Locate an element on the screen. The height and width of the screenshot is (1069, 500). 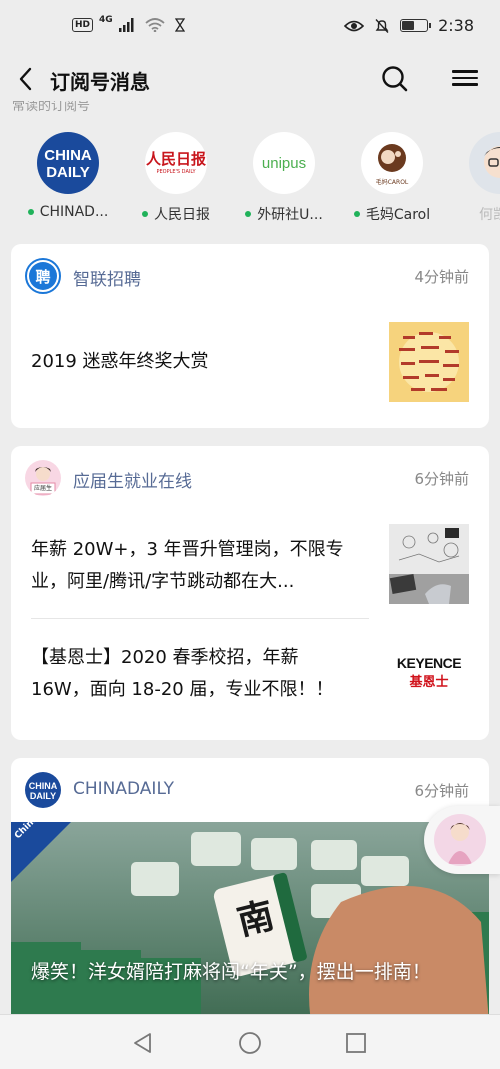
frequent-account-maoma: 毛妈CAROL 毛妈Carol is located at coordinates (392, 178).